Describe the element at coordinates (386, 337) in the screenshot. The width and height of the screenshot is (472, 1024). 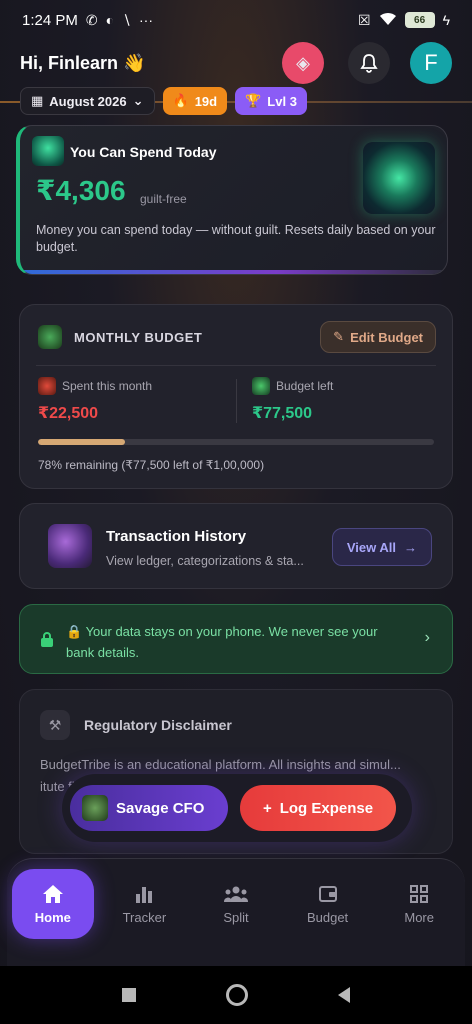
I see `edit-budget-label: Edit Budget` at that location.